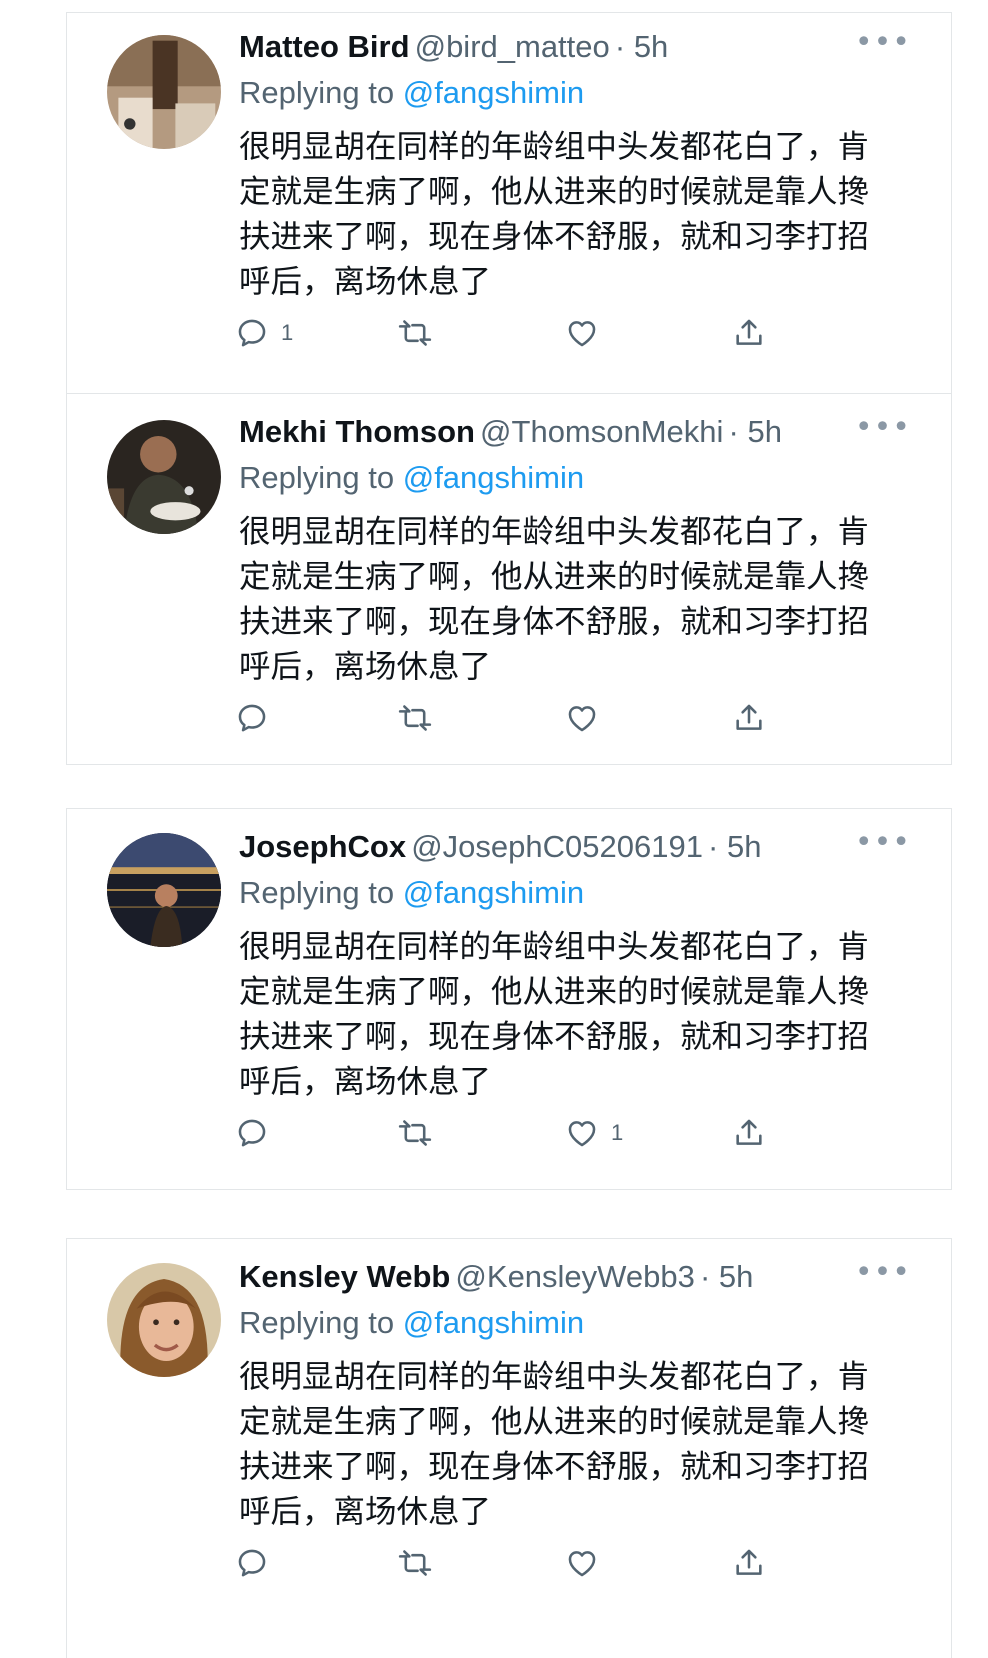 This screenshot has width=988, height=1658. What do you see at coordinates (601, 431) in the screenshot?
I see `author-handle: @ThomsonMekhi` at bounding box center [601, 431].